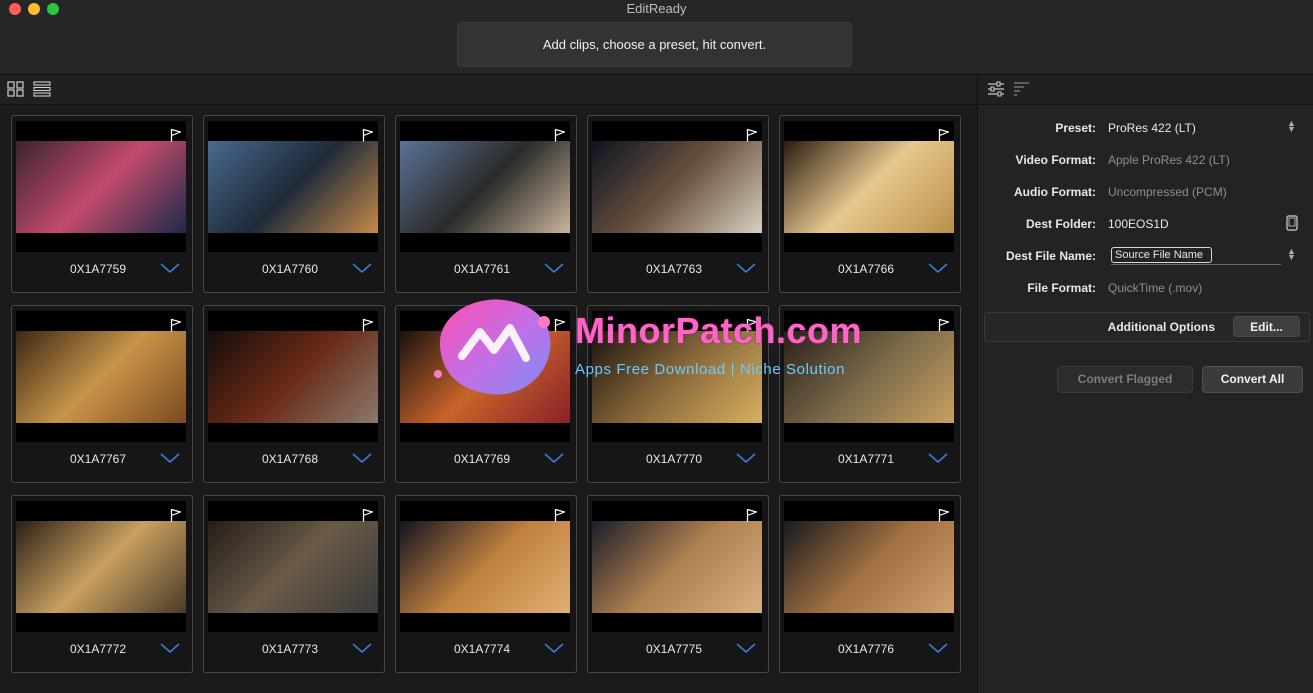  What do you see at coordinates (1055, 160) in the screenshot?
I see `video-format-label: Video Format:` at bounding box center [1055, 160].